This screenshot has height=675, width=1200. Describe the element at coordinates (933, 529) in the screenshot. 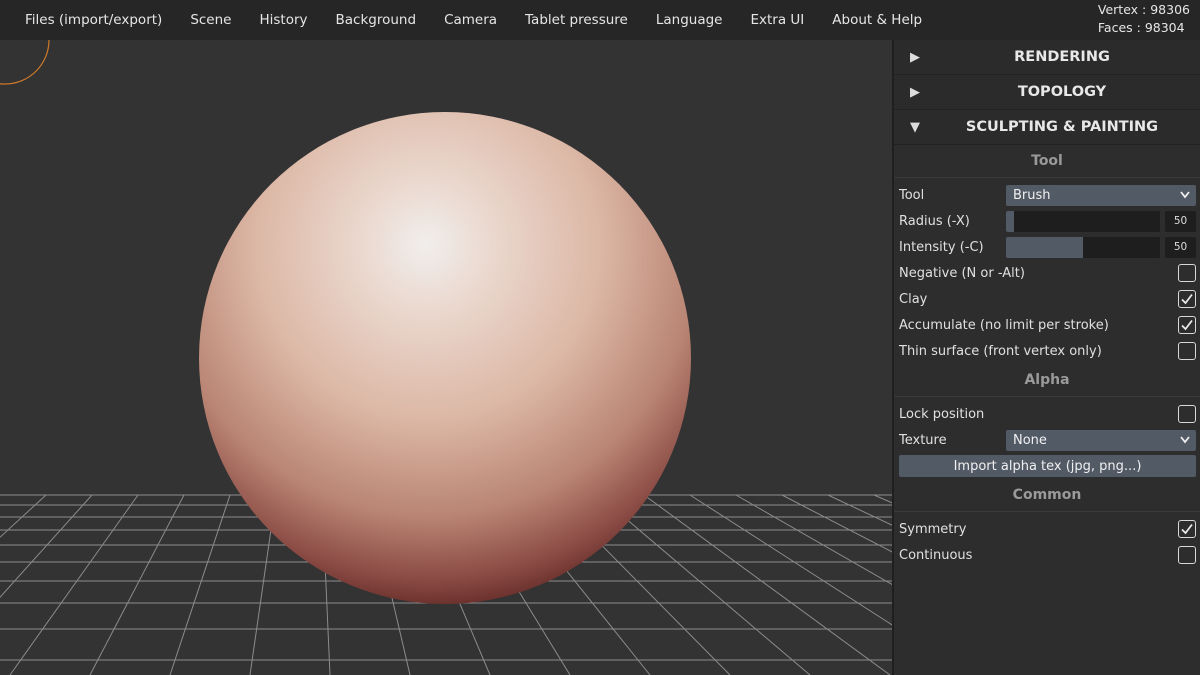

I see `symmetry-label: Symmetry` at that location.